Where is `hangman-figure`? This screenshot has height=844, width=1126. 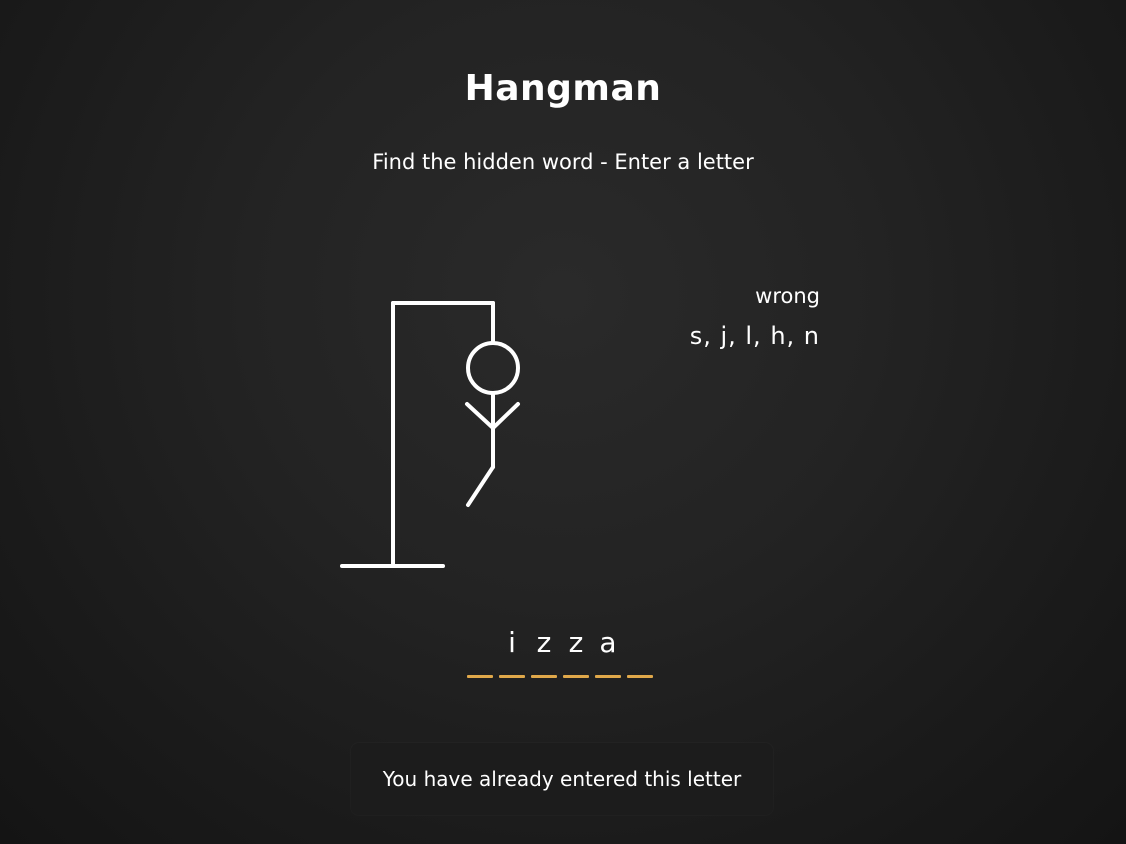
hangman-figure is located at coordinates (435, 437).